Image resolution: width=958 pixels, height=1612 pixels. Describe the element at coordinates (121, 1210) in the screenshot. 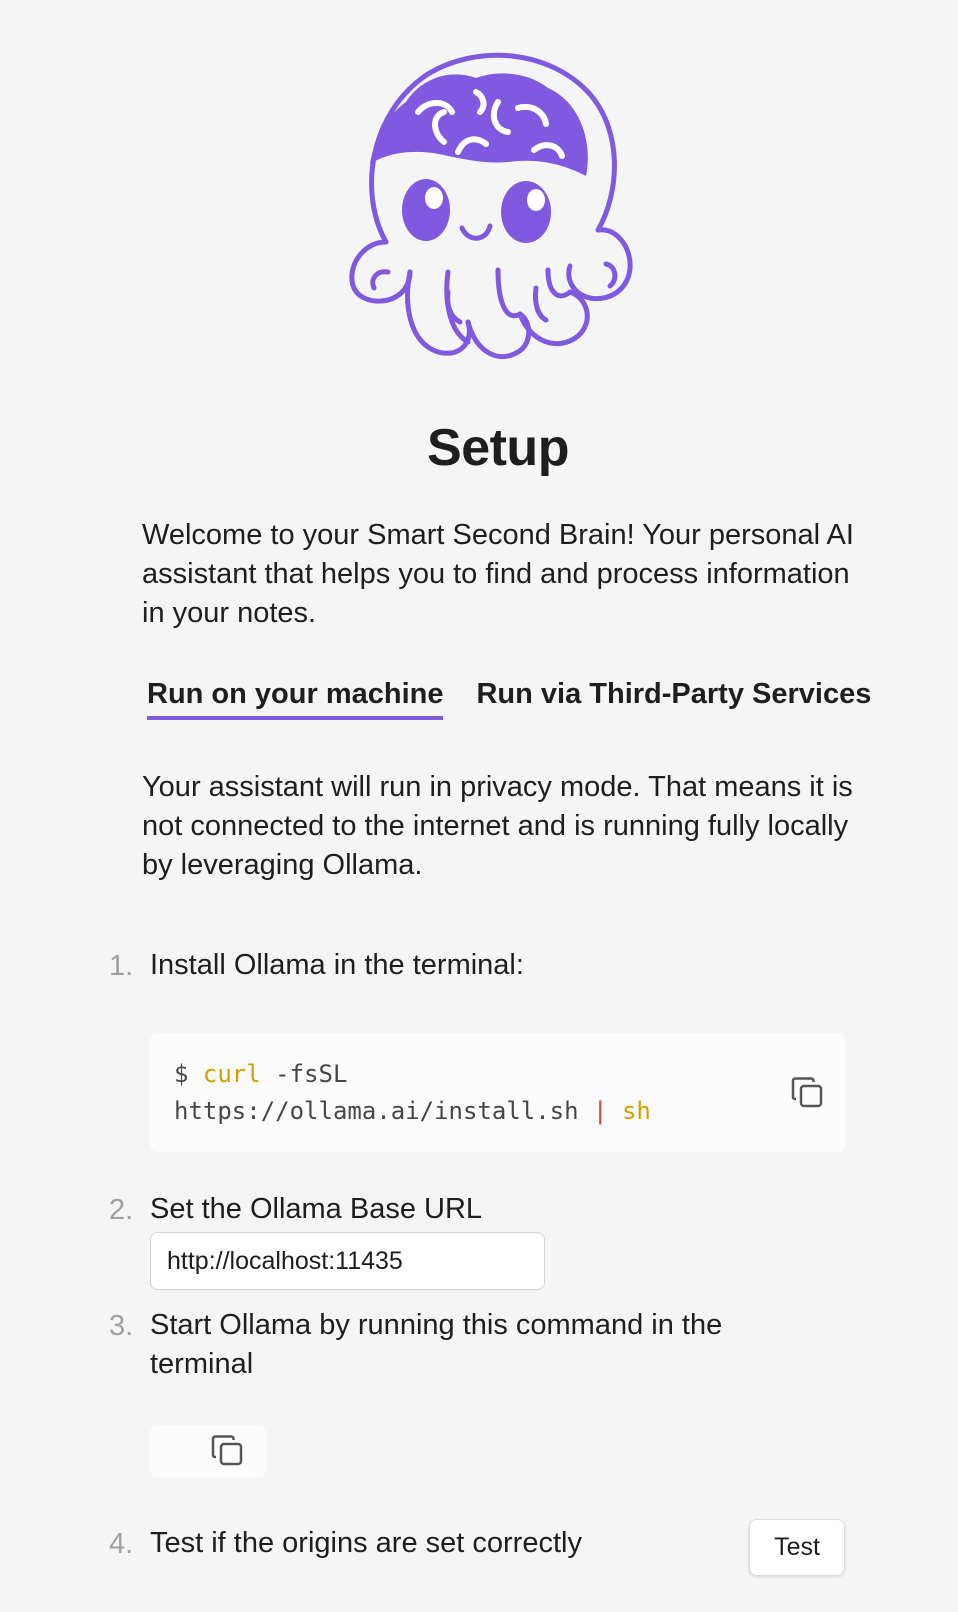

I see `step-number: 2.` at that location.